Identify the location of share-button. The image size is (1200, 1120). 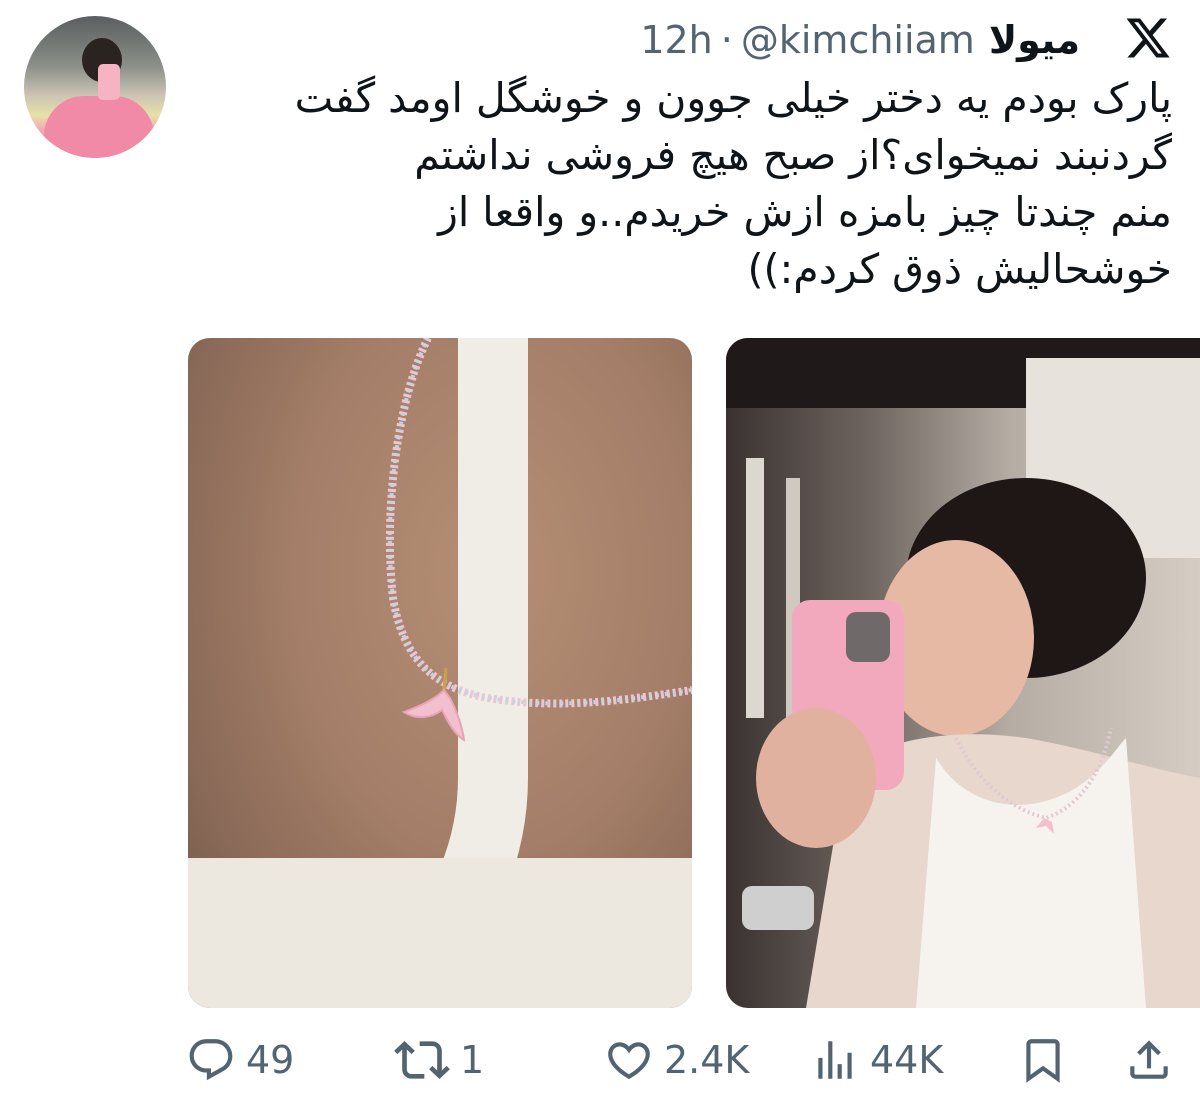
(1154, 1060).